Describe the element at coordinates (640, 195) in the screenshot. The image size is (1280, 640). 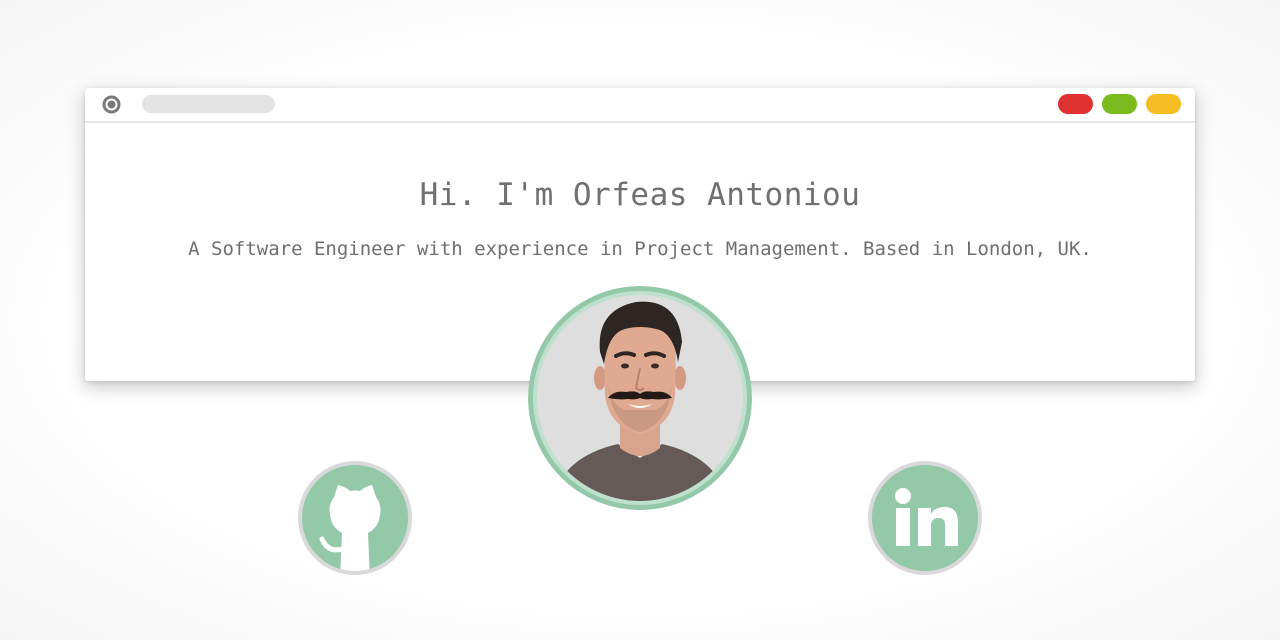
I see `page-title: Hi. I'm Orfeas Antoniou` at that location.